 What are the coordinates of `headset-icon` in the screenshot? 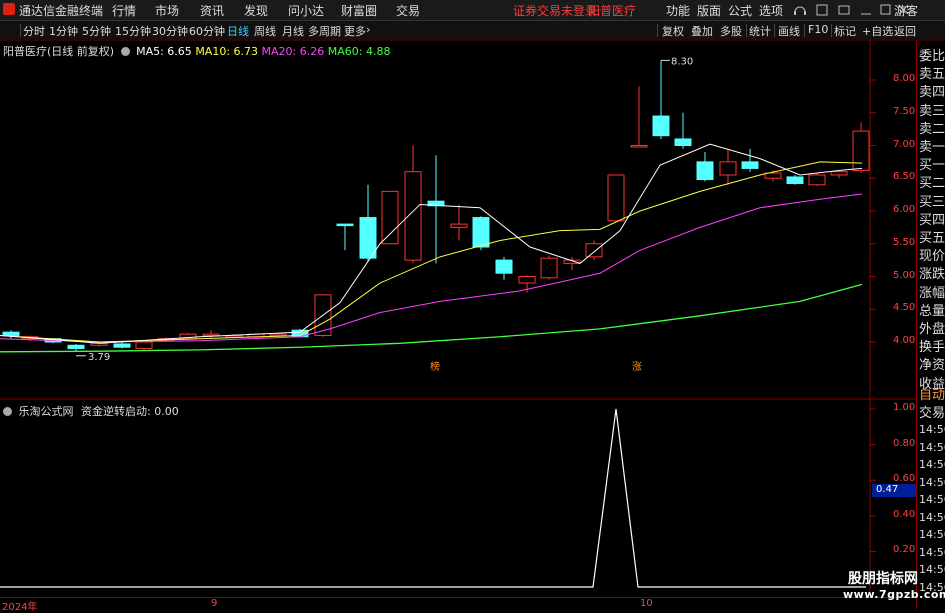 It's located at (800, 10).